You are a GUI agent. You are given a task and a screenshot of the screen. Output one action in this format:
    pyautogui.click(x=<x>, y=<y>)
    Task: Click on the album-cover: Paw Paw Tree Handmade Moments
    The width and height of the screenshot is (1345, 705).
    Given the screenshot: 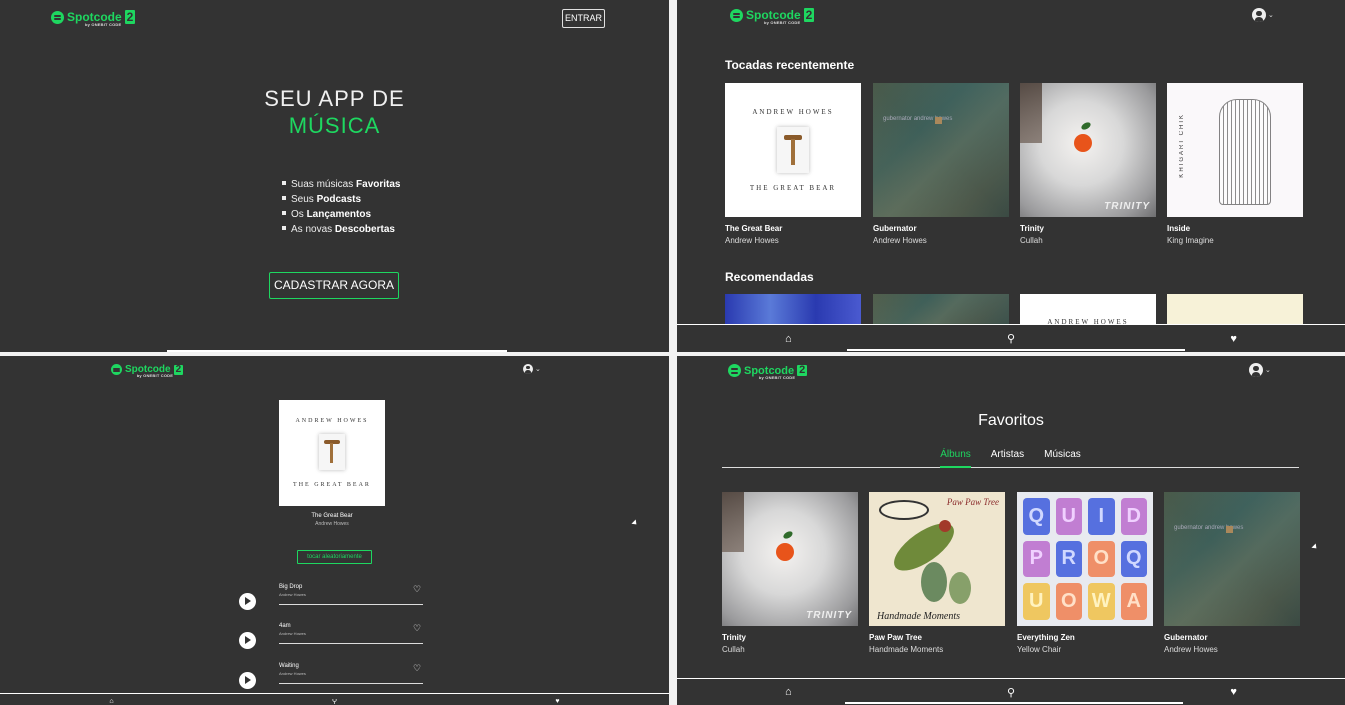 What is the action you would take?
    pyautogui.click(x=937, y=559)
    